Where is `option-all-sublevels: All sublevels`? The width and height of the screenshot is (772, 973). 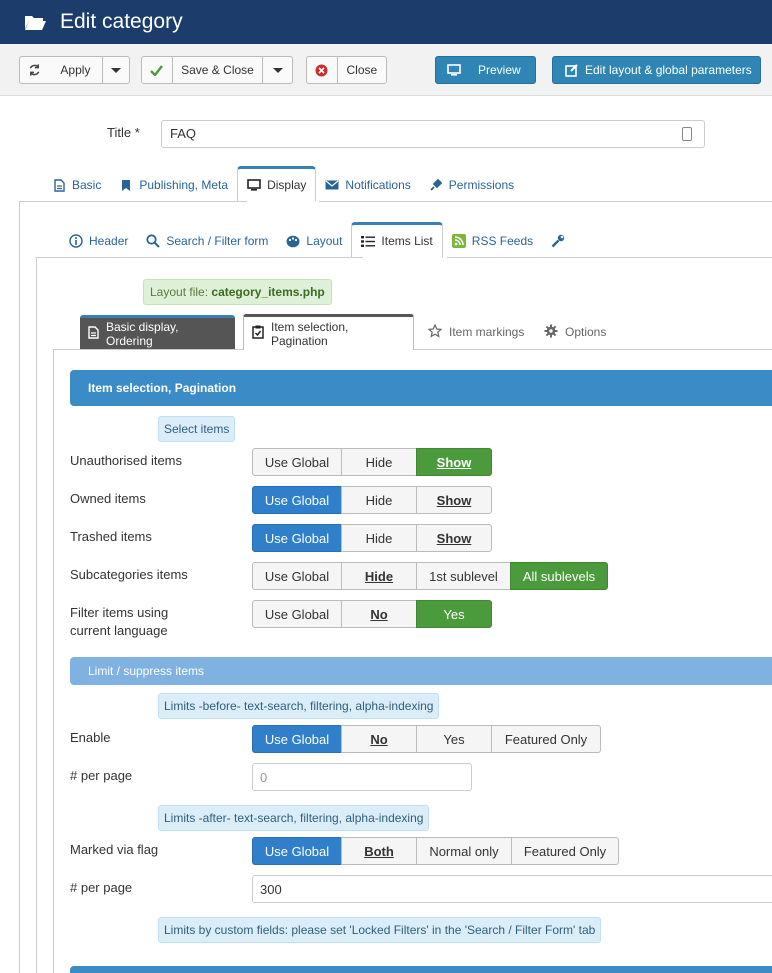
option-all-sublevels: All sublevels is located at coordinates (559, 576).